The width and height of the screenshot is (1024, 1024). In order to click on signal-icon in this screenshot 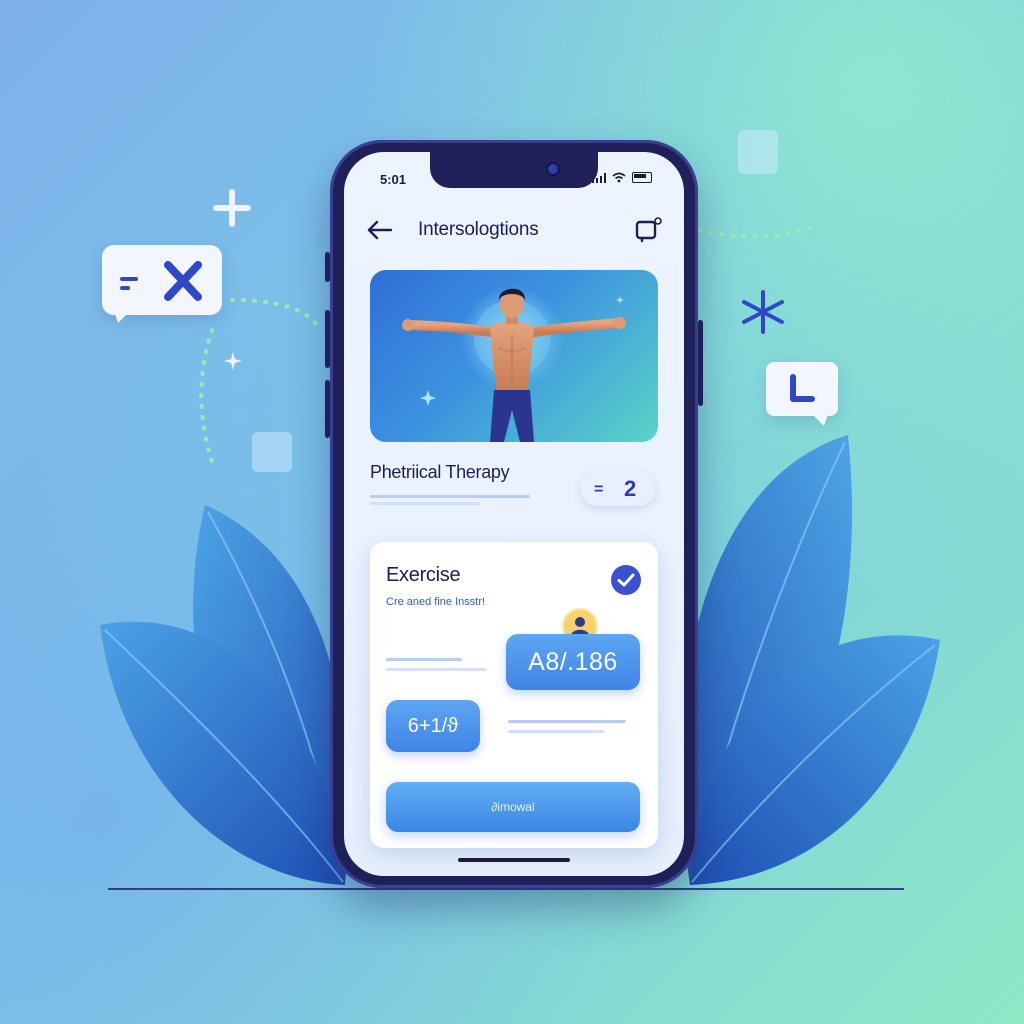, I will do `click(599, 177)`.